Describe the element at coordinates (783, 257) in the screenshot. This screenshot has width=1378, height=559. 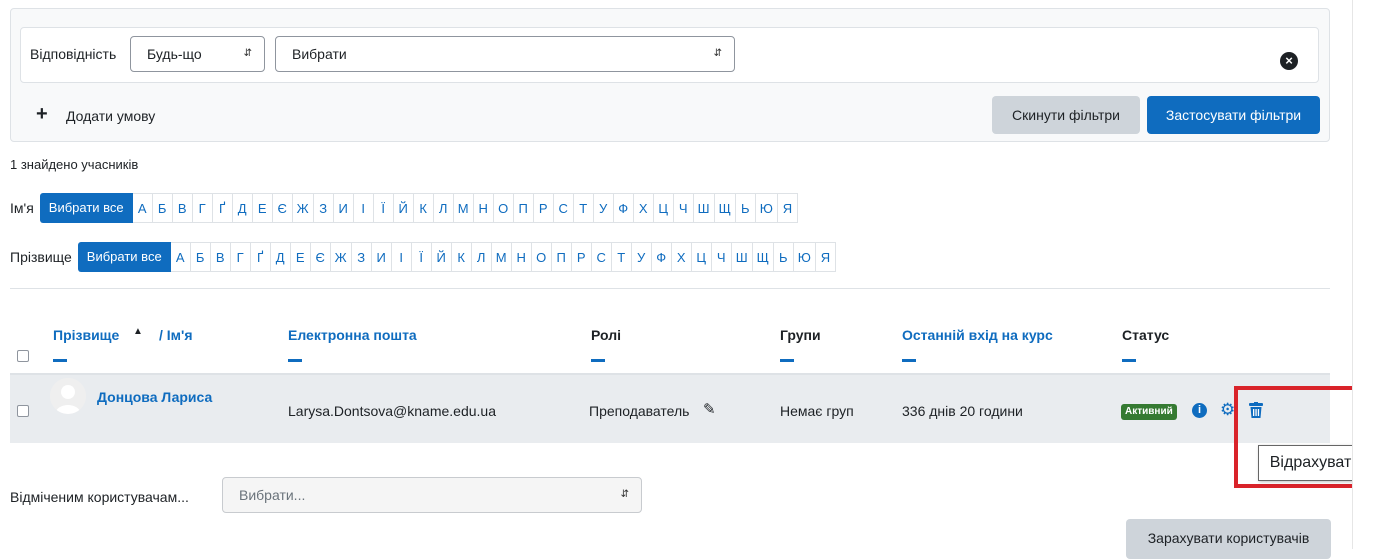
I see `lastname-letter: Ь` at that location.